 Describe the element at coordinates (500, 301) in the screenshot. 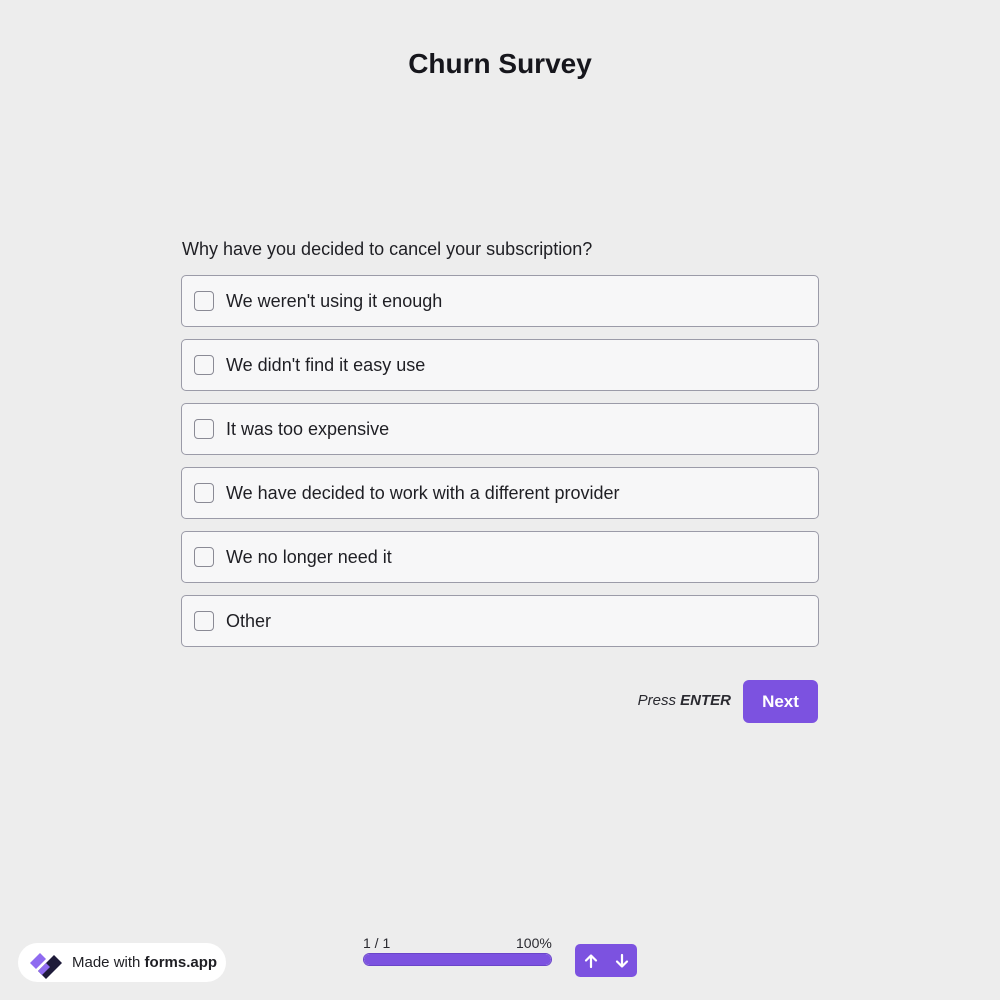

I see `option-not-using-enough: We weren't using it enough` at that location.